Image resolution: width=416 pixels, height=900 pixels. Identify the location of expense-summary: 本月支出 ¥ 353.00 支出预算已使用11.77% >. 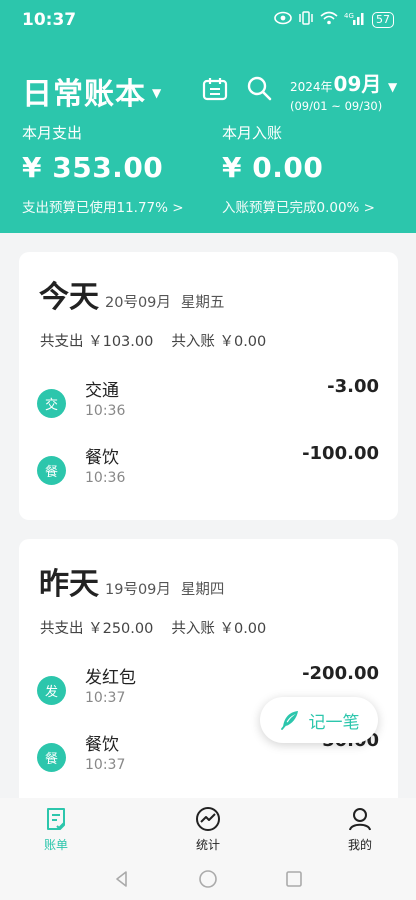
(103, 169).